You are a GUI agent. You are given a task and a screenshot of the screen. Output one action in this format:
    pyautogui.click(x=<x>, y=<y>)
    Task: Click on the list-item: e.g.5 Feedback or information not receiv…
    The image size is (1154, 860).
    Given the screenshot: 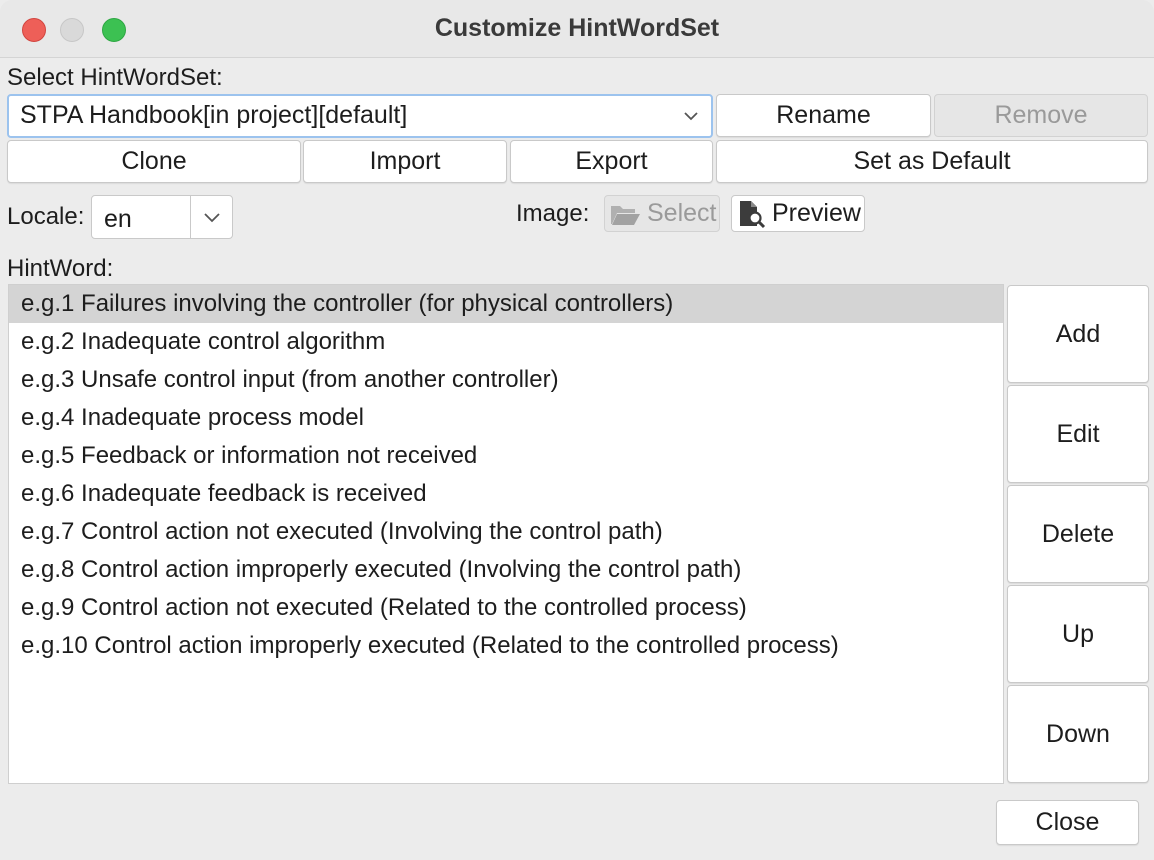 What is the action you would take?
    pyautogui.click(x=506, y=456)
    